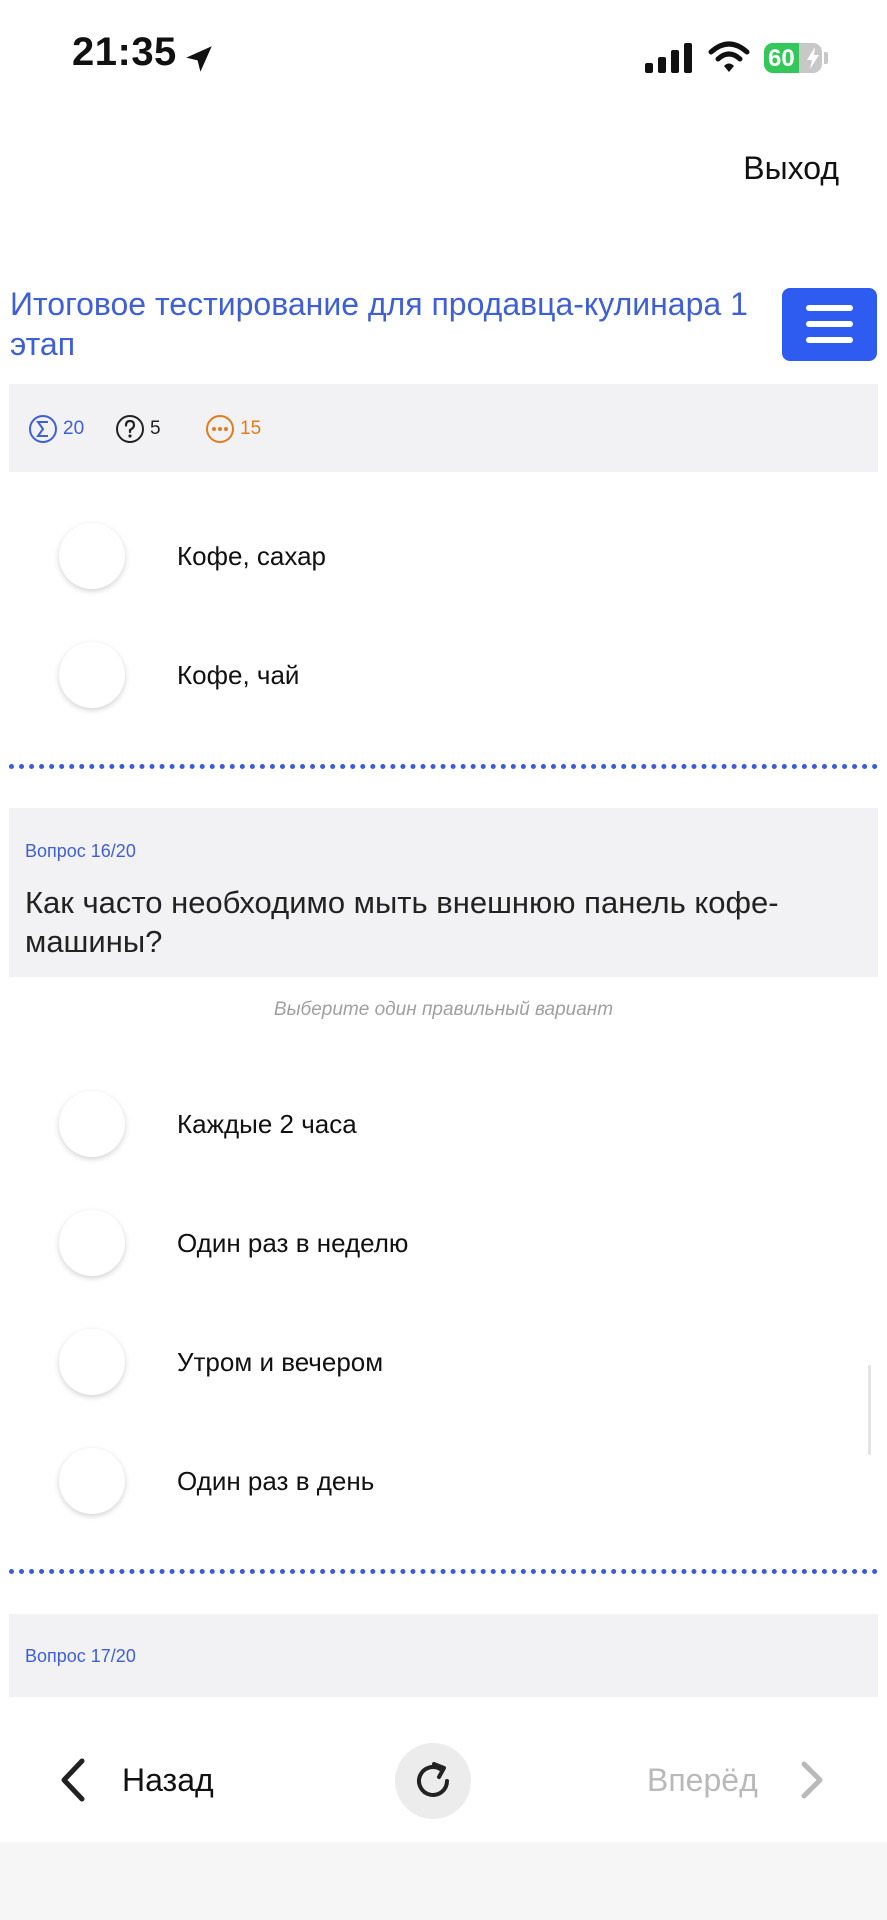 The image size is (887, 1920). I want to click on answer-hint: Выберите один правильный вариант, so click(443, 1009).